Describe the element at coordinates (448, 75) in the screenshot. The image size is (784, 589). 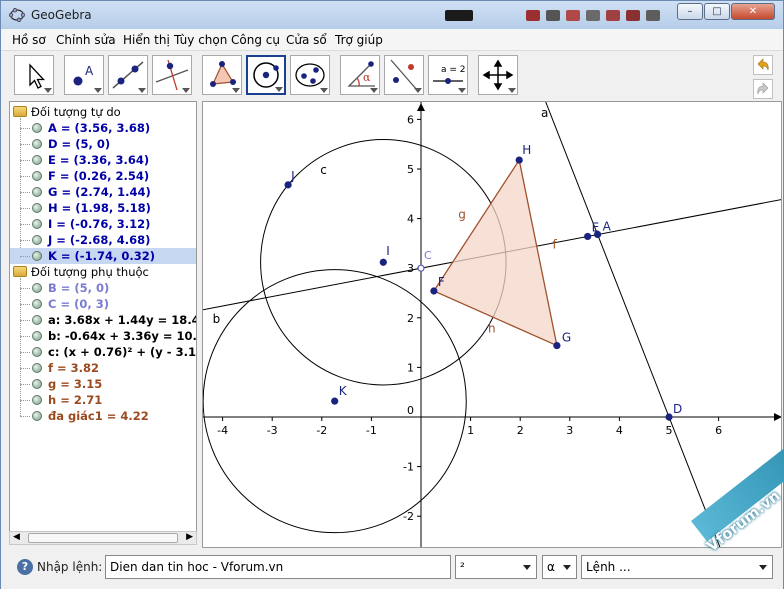
I see `slider-tool-button: a = 2` at that location.